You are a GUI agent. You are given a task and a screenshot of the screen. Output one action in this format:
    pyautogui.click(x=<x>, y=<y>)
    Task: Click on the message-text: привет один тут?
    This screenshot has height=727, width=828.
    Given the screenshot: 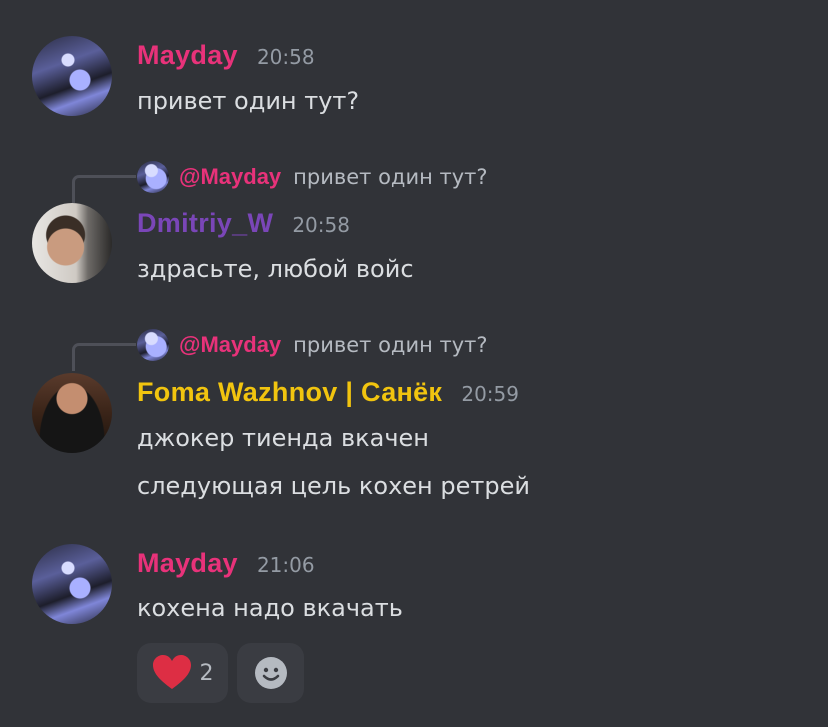 What is the action you would take?
    pyautogui.click(x=248, y=101)
    